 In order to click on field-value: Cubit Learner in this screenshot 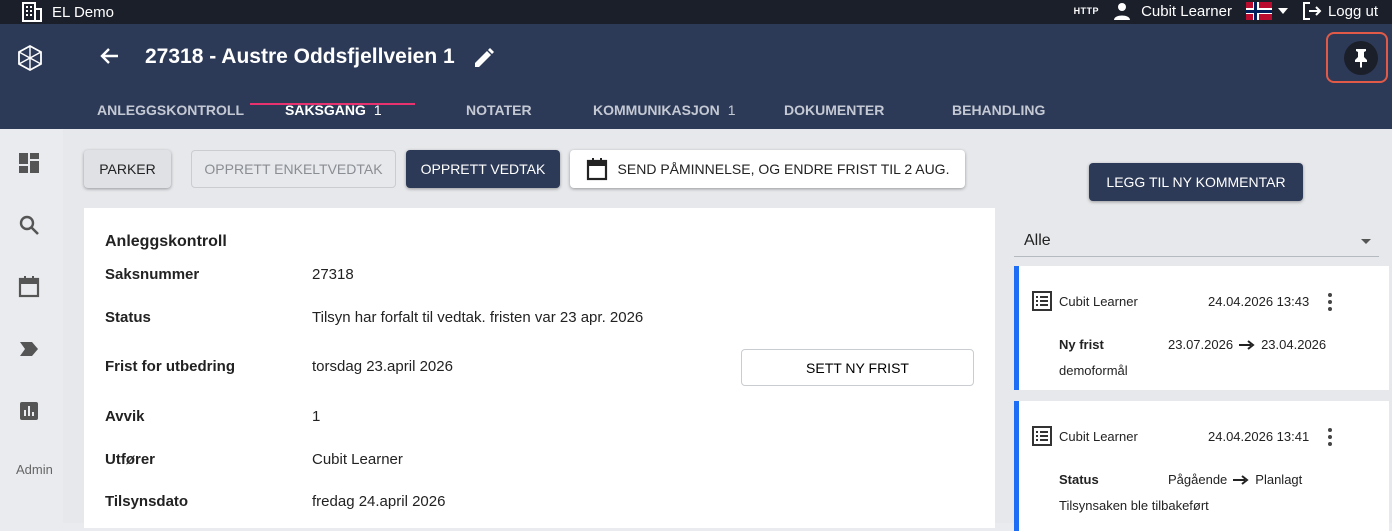, I will do `click(357, 459)`.